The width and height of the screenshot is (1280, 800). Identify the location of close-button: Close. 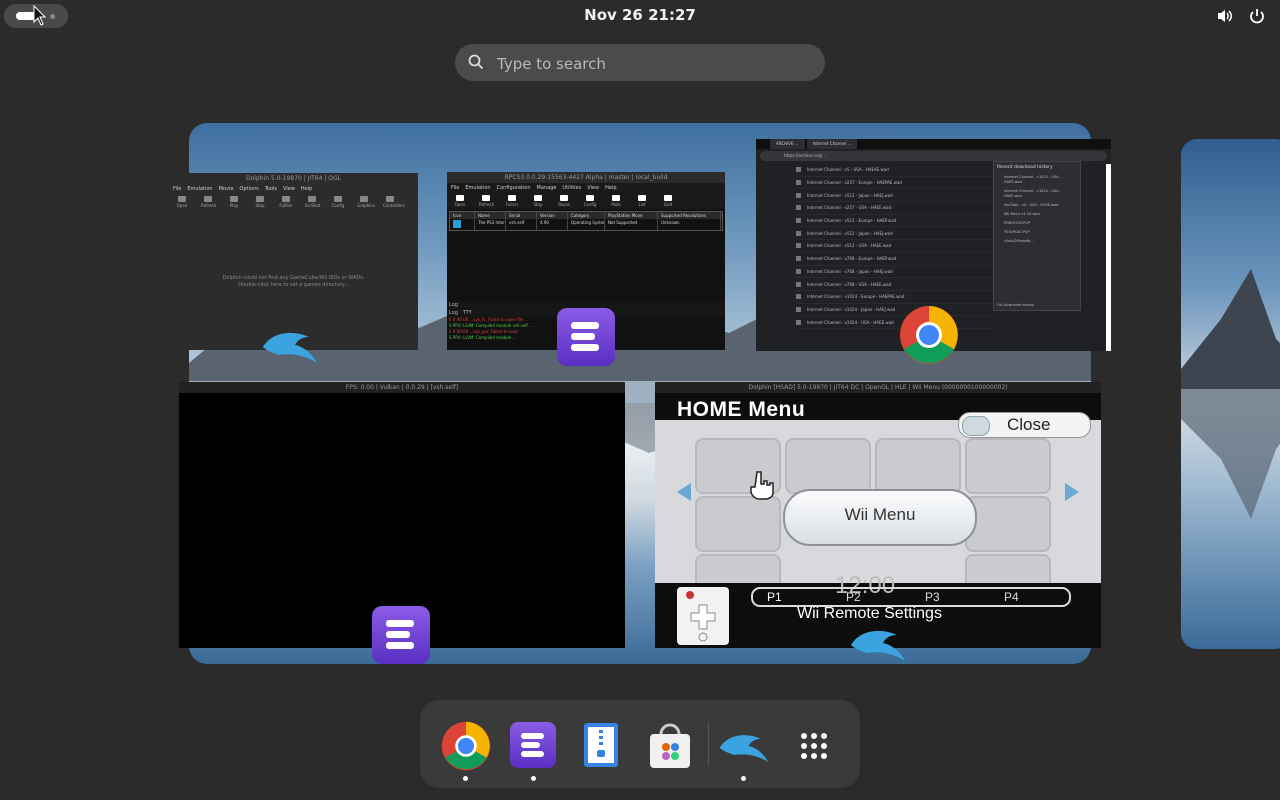
(1024, 425).